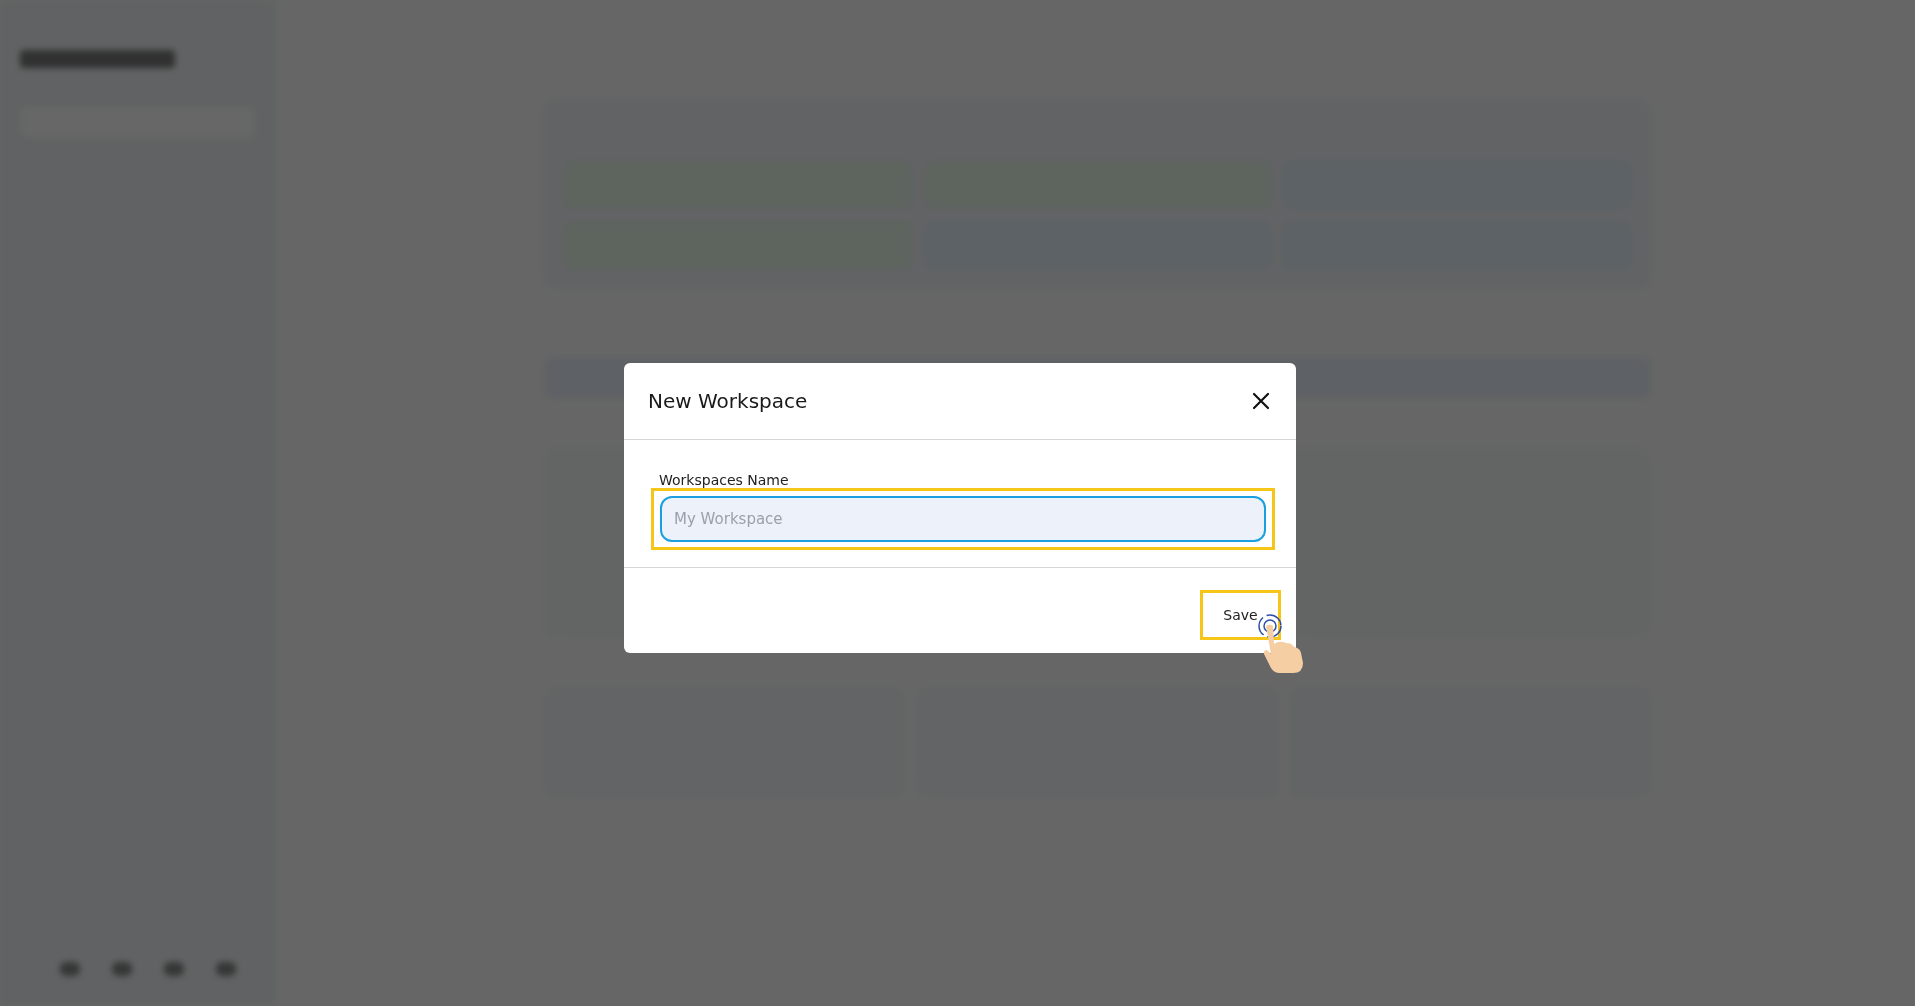 Image resolution: width=1915 pixels, height=1006 pixels. I want to click on dialog-title: New Workspace, so click(728, 401).